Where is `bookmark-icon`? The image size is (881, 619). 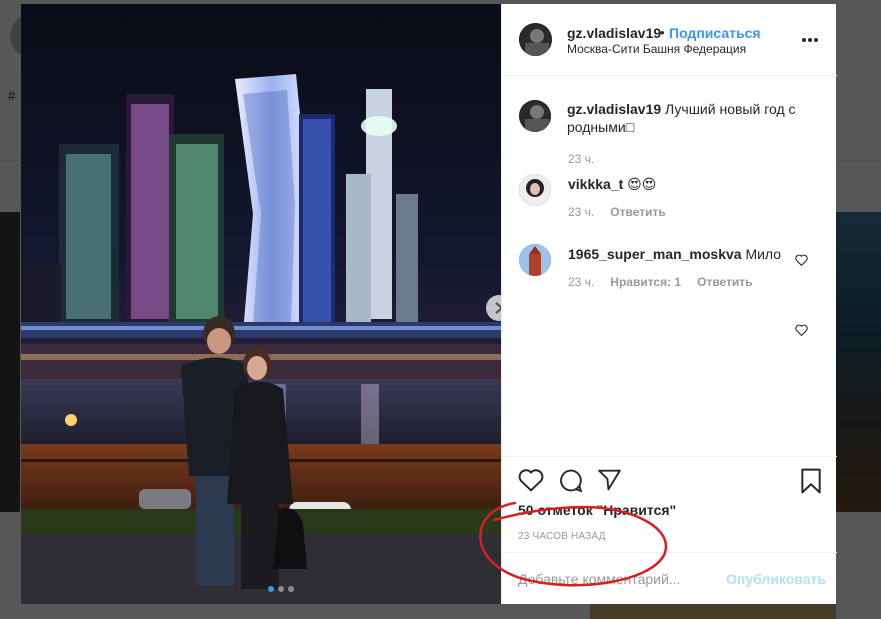 bookmark-icon is located at coordinates (811, 481).